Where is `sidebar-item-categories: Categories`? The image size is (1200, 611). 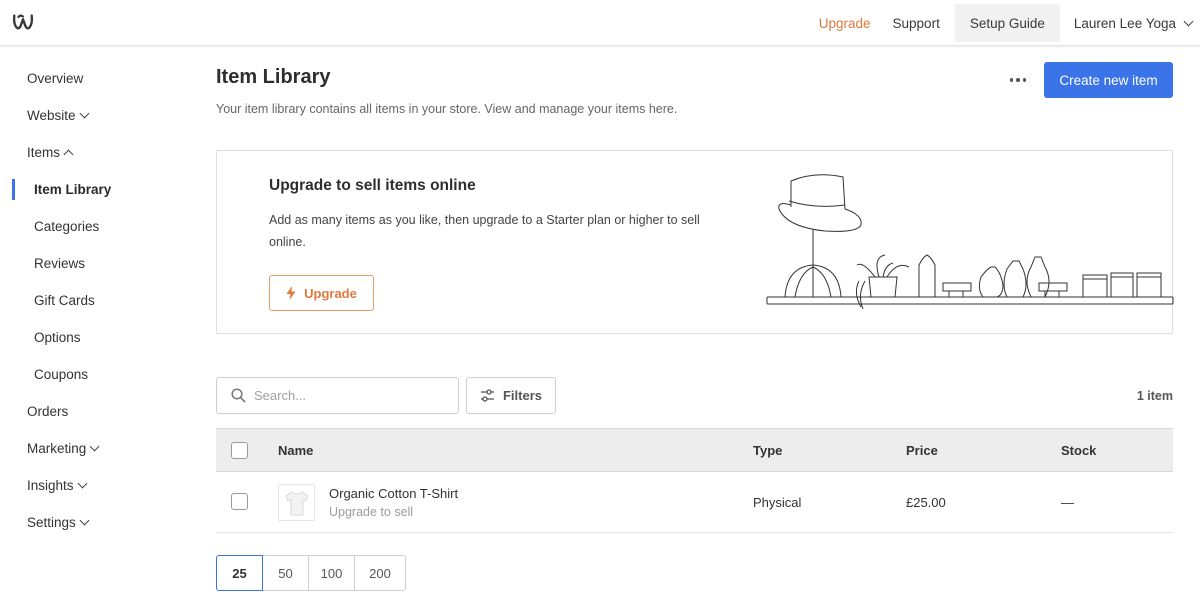 sidebar-item-categories: Categories is located at coordinates (95, 226).